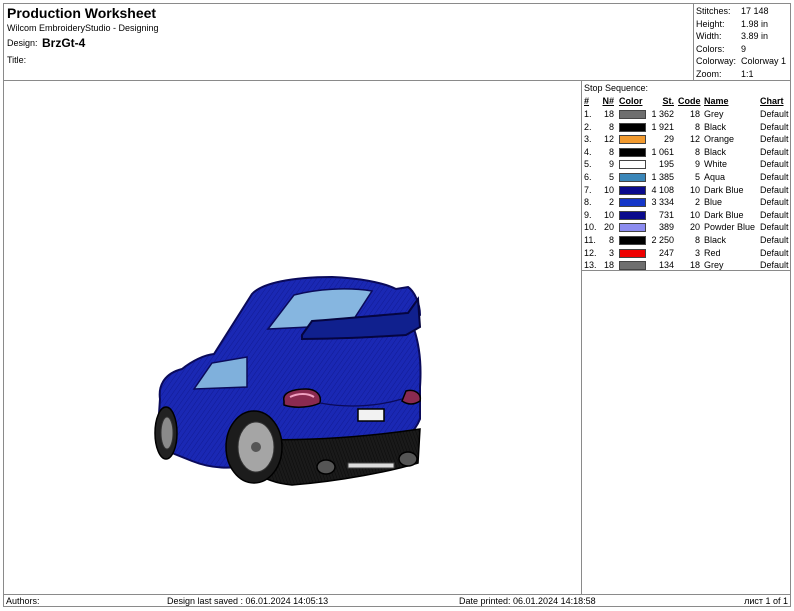 The width and height of the screenshot is (794, 611). What do you see at coordinates (590, 240) in the screenshot?
I see `row-index: 11.` at bounding box center [590, 240].